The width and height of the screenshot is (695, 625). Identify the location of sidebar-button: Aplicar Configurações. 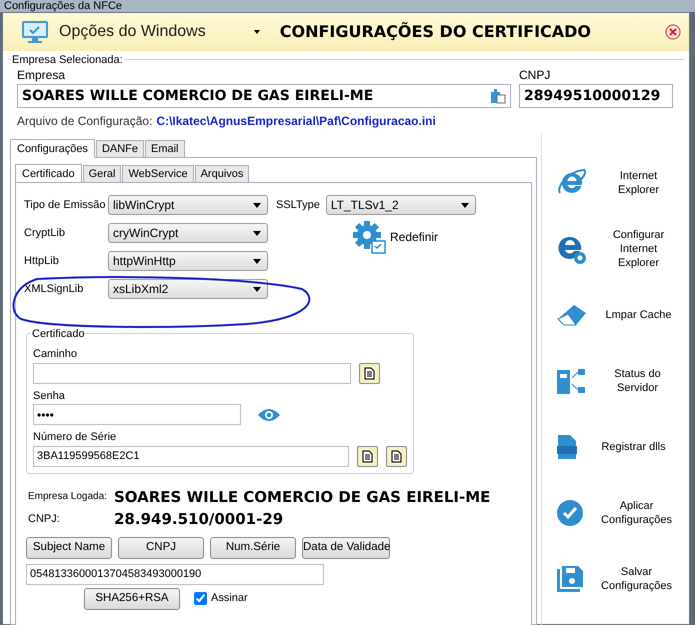
(615, 513).